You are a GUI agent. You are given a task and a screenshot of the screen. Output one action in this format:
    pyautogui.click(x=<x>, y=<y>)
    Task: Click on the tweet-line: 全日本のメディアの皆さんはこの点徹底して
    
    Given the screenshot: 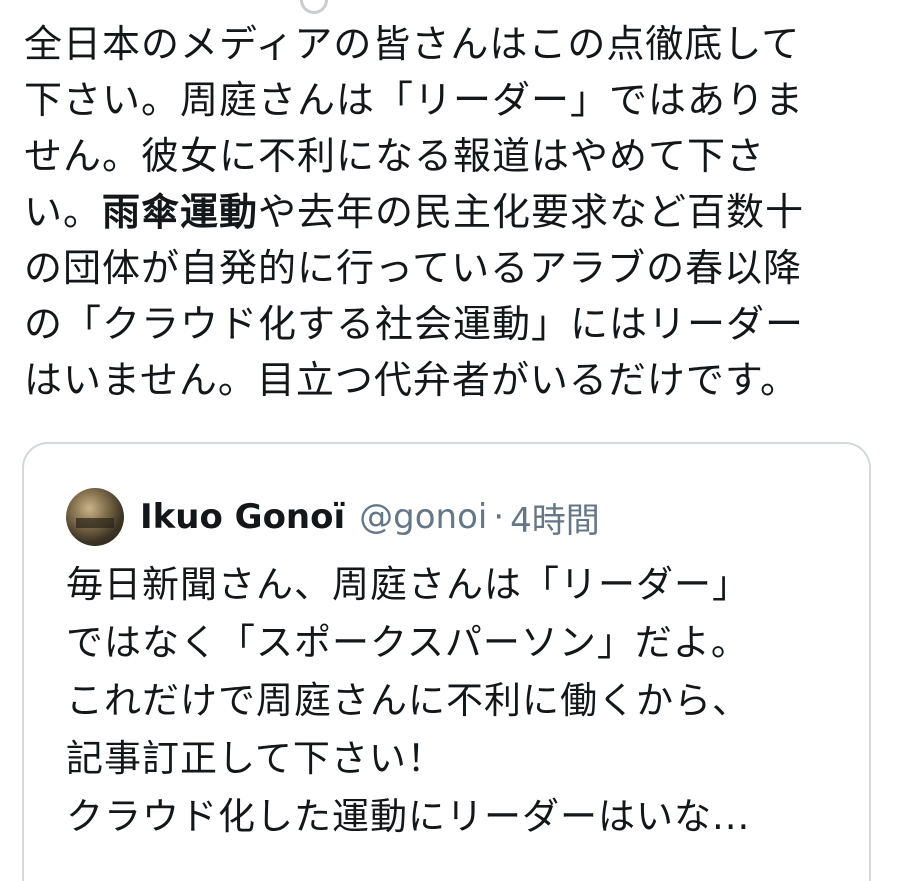 What is the action you would take?
    pyautogui.click(x=412, y=44)
    